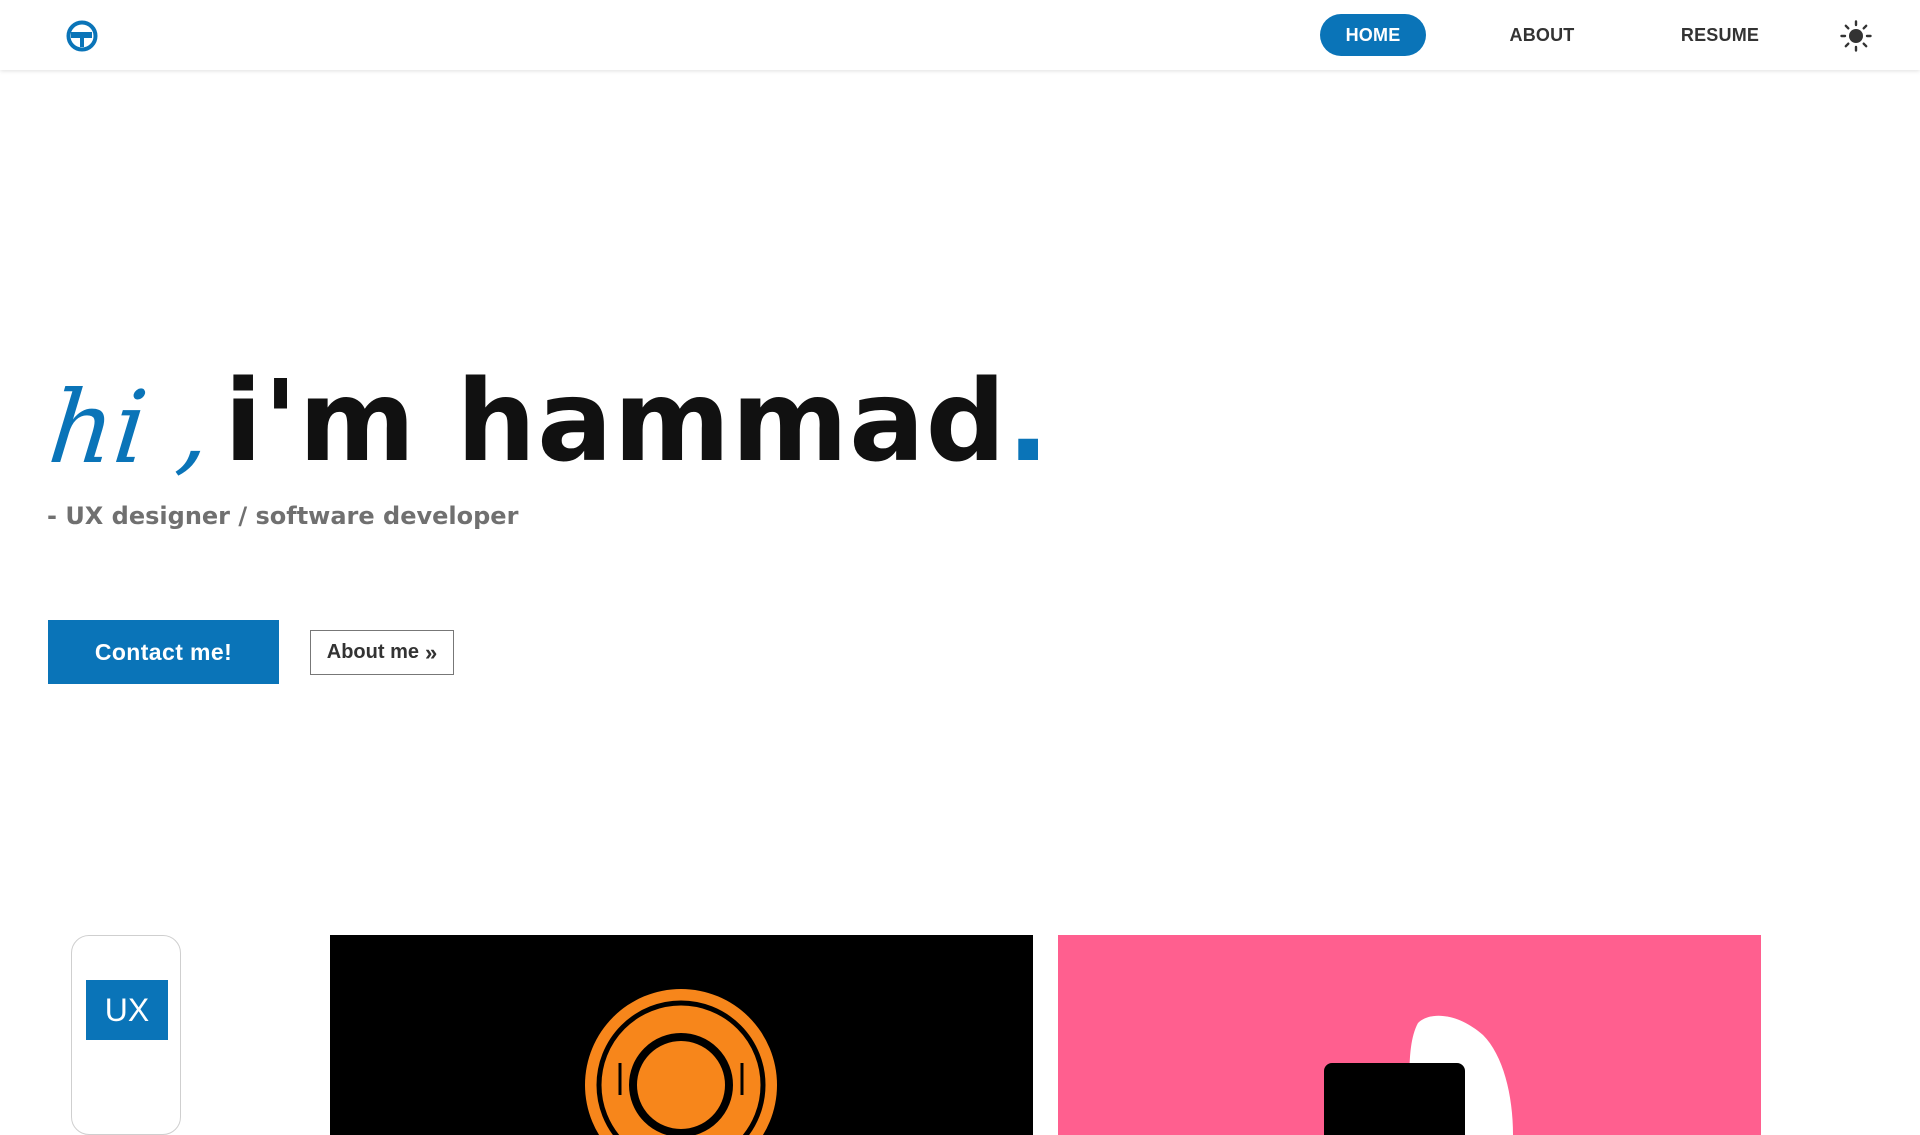 This screenshot has width=1920, height=1135. Describe the element at coordinates (1373, 35) in the screenshot. I see `nav-home: HOME` at that location.